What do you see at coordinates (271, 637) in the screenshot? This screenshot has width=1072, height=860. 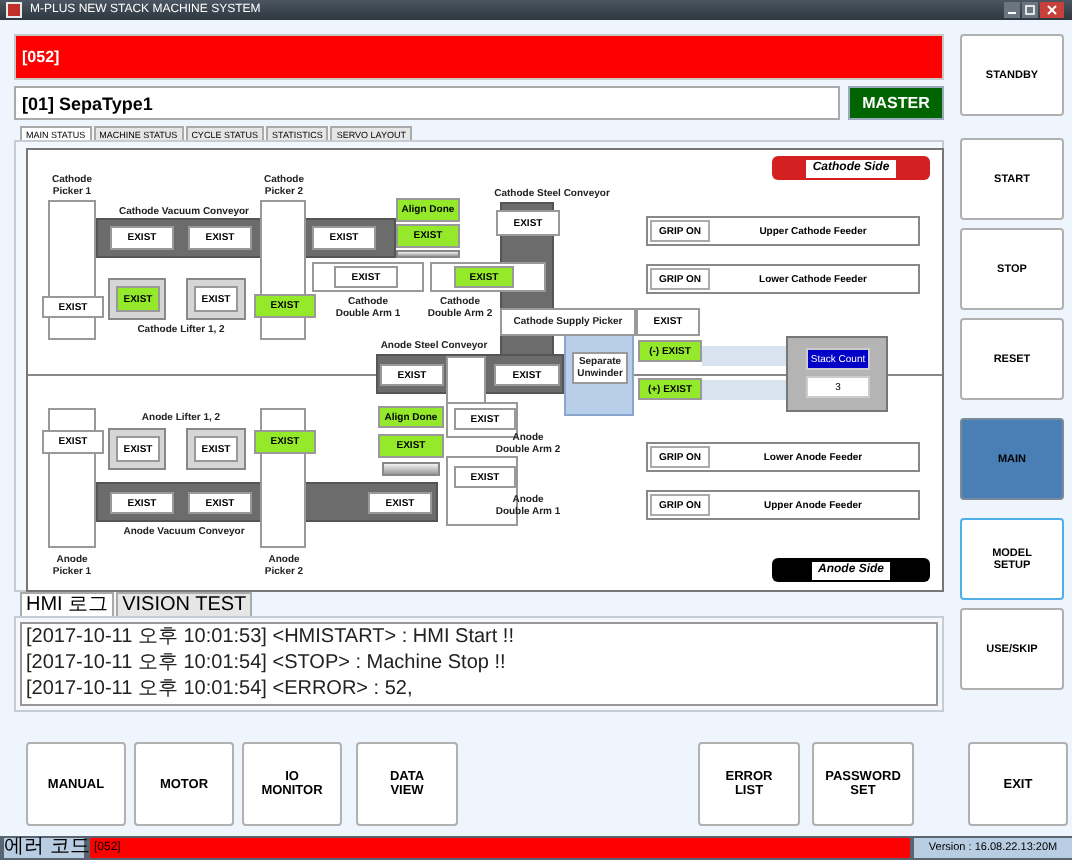 I see `log-line: [2017-10-11 오후 10:01:53] <HMISTART> : HMI Start !!` at bounding box center [271, 637].